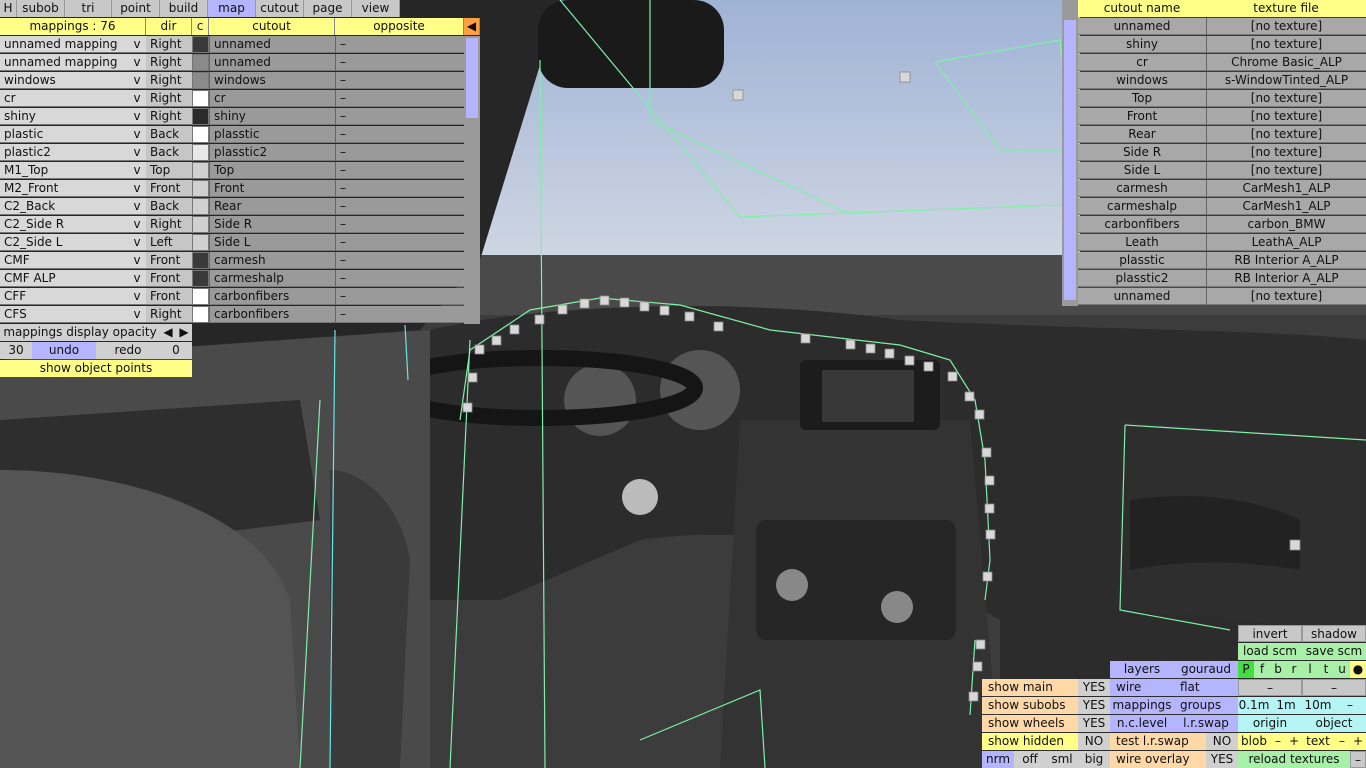 Image resolution: width=1366 pixels, height=768 pixels. Describe the element at coordinates (1142, 170) in the screenshot. I see `texture-cutout-name: Side L` at that location.